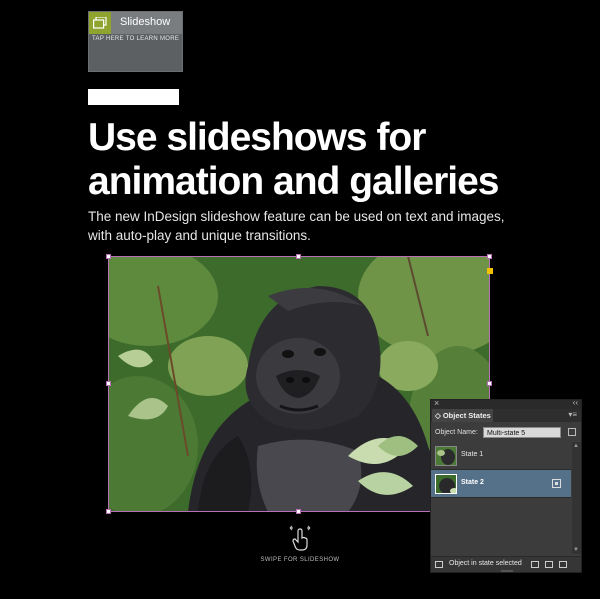 Image resolution: width=600 pixels, height=599 pixels. I want to click on state-label: State 1, so click(472, 454).